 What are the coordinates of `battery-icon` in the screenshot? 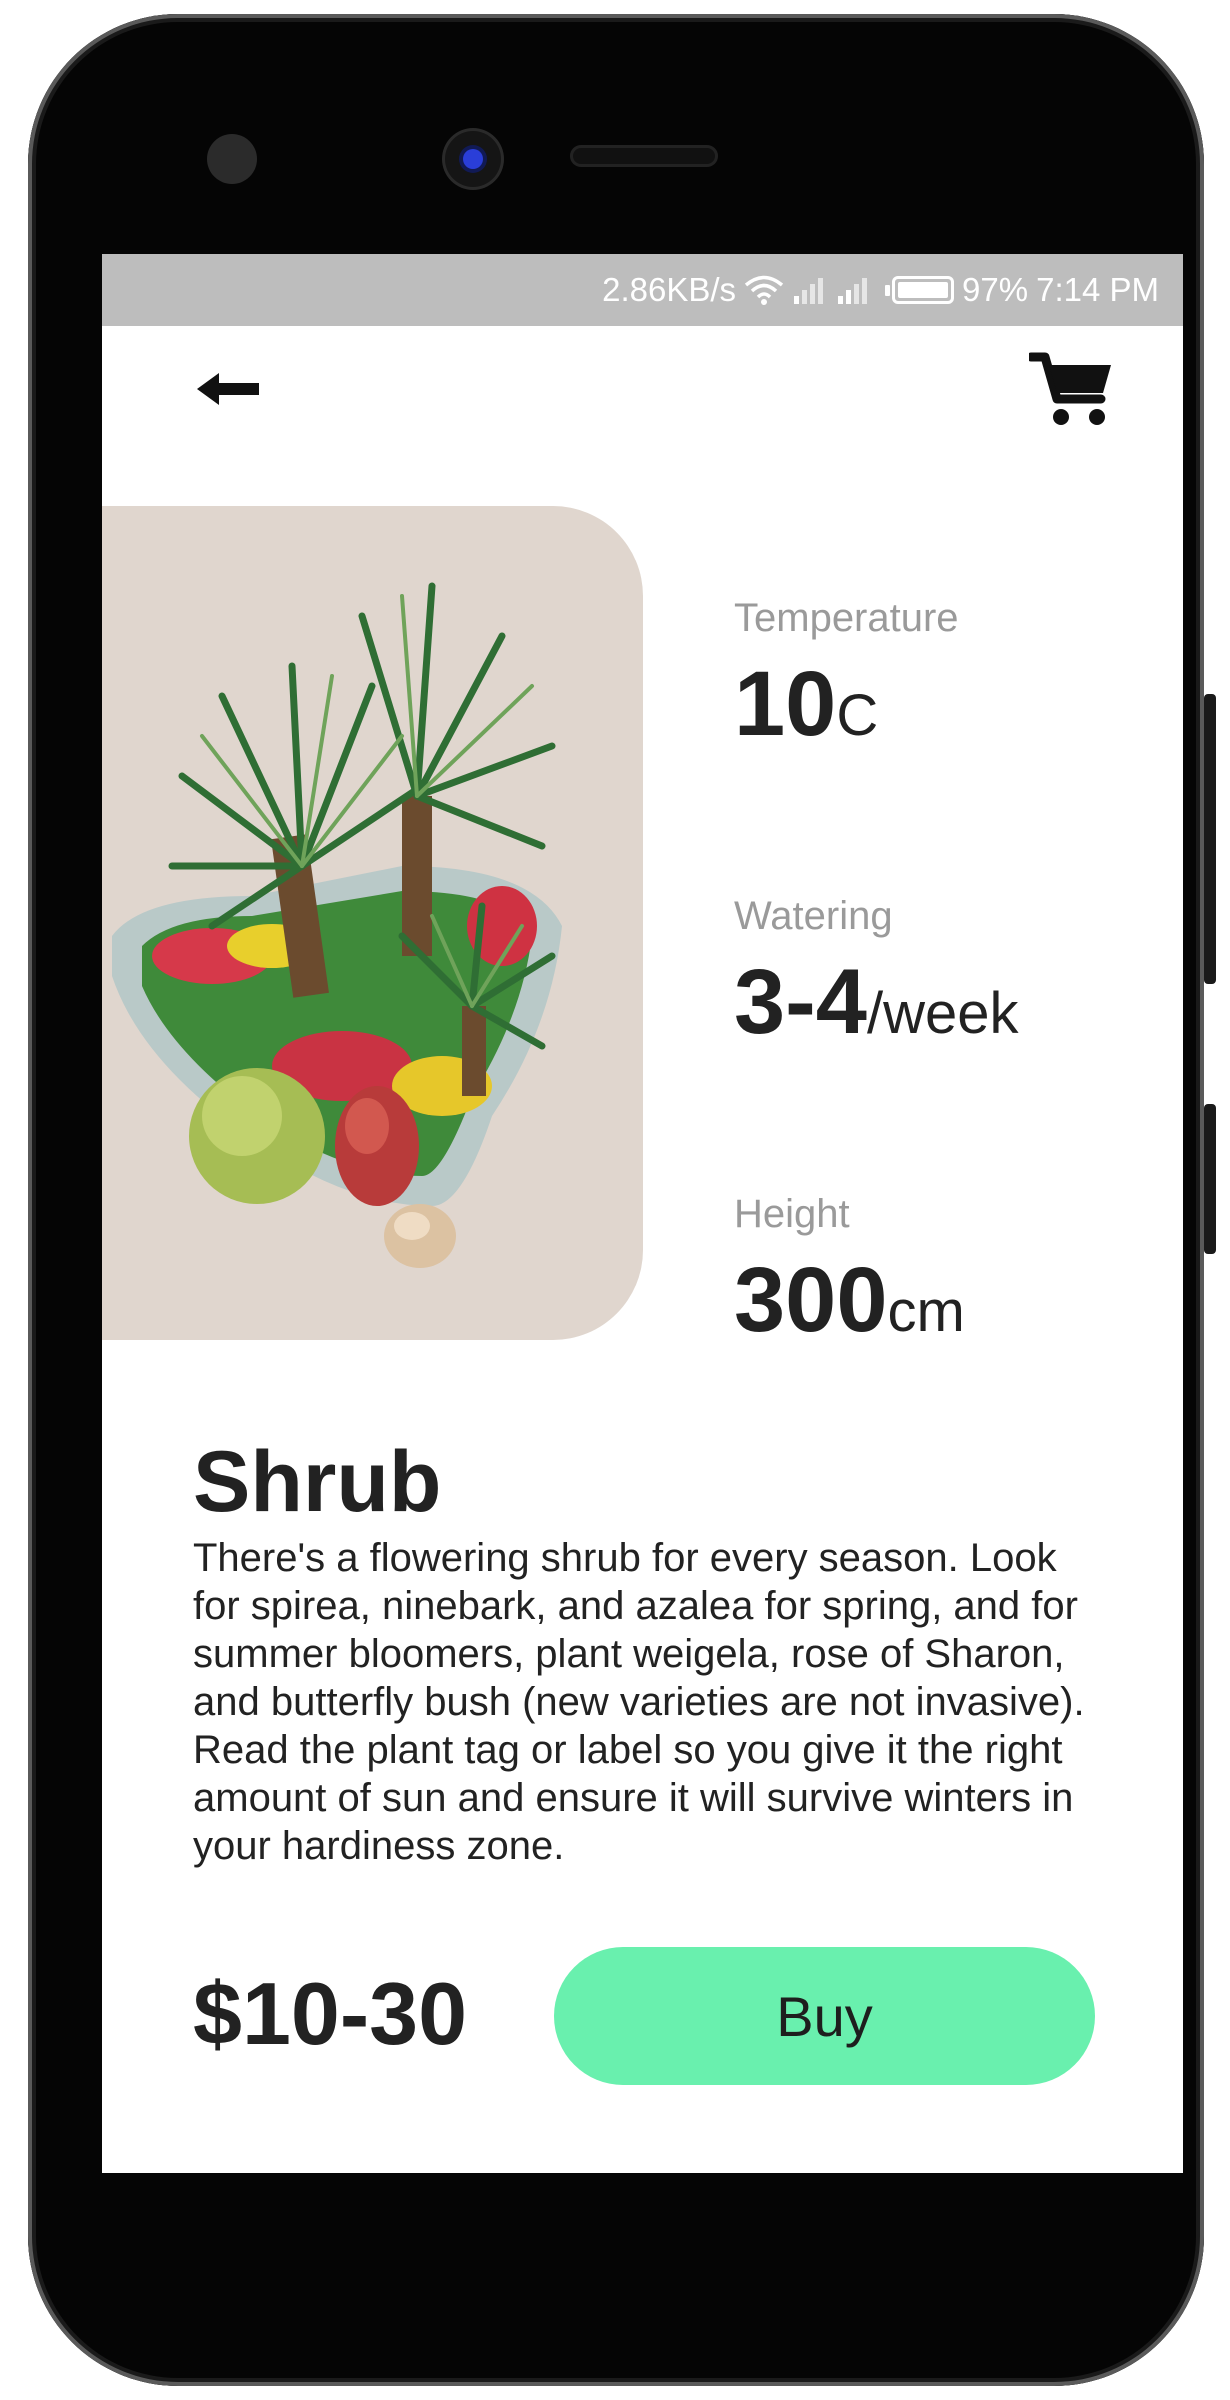 It's located at (920, 290).